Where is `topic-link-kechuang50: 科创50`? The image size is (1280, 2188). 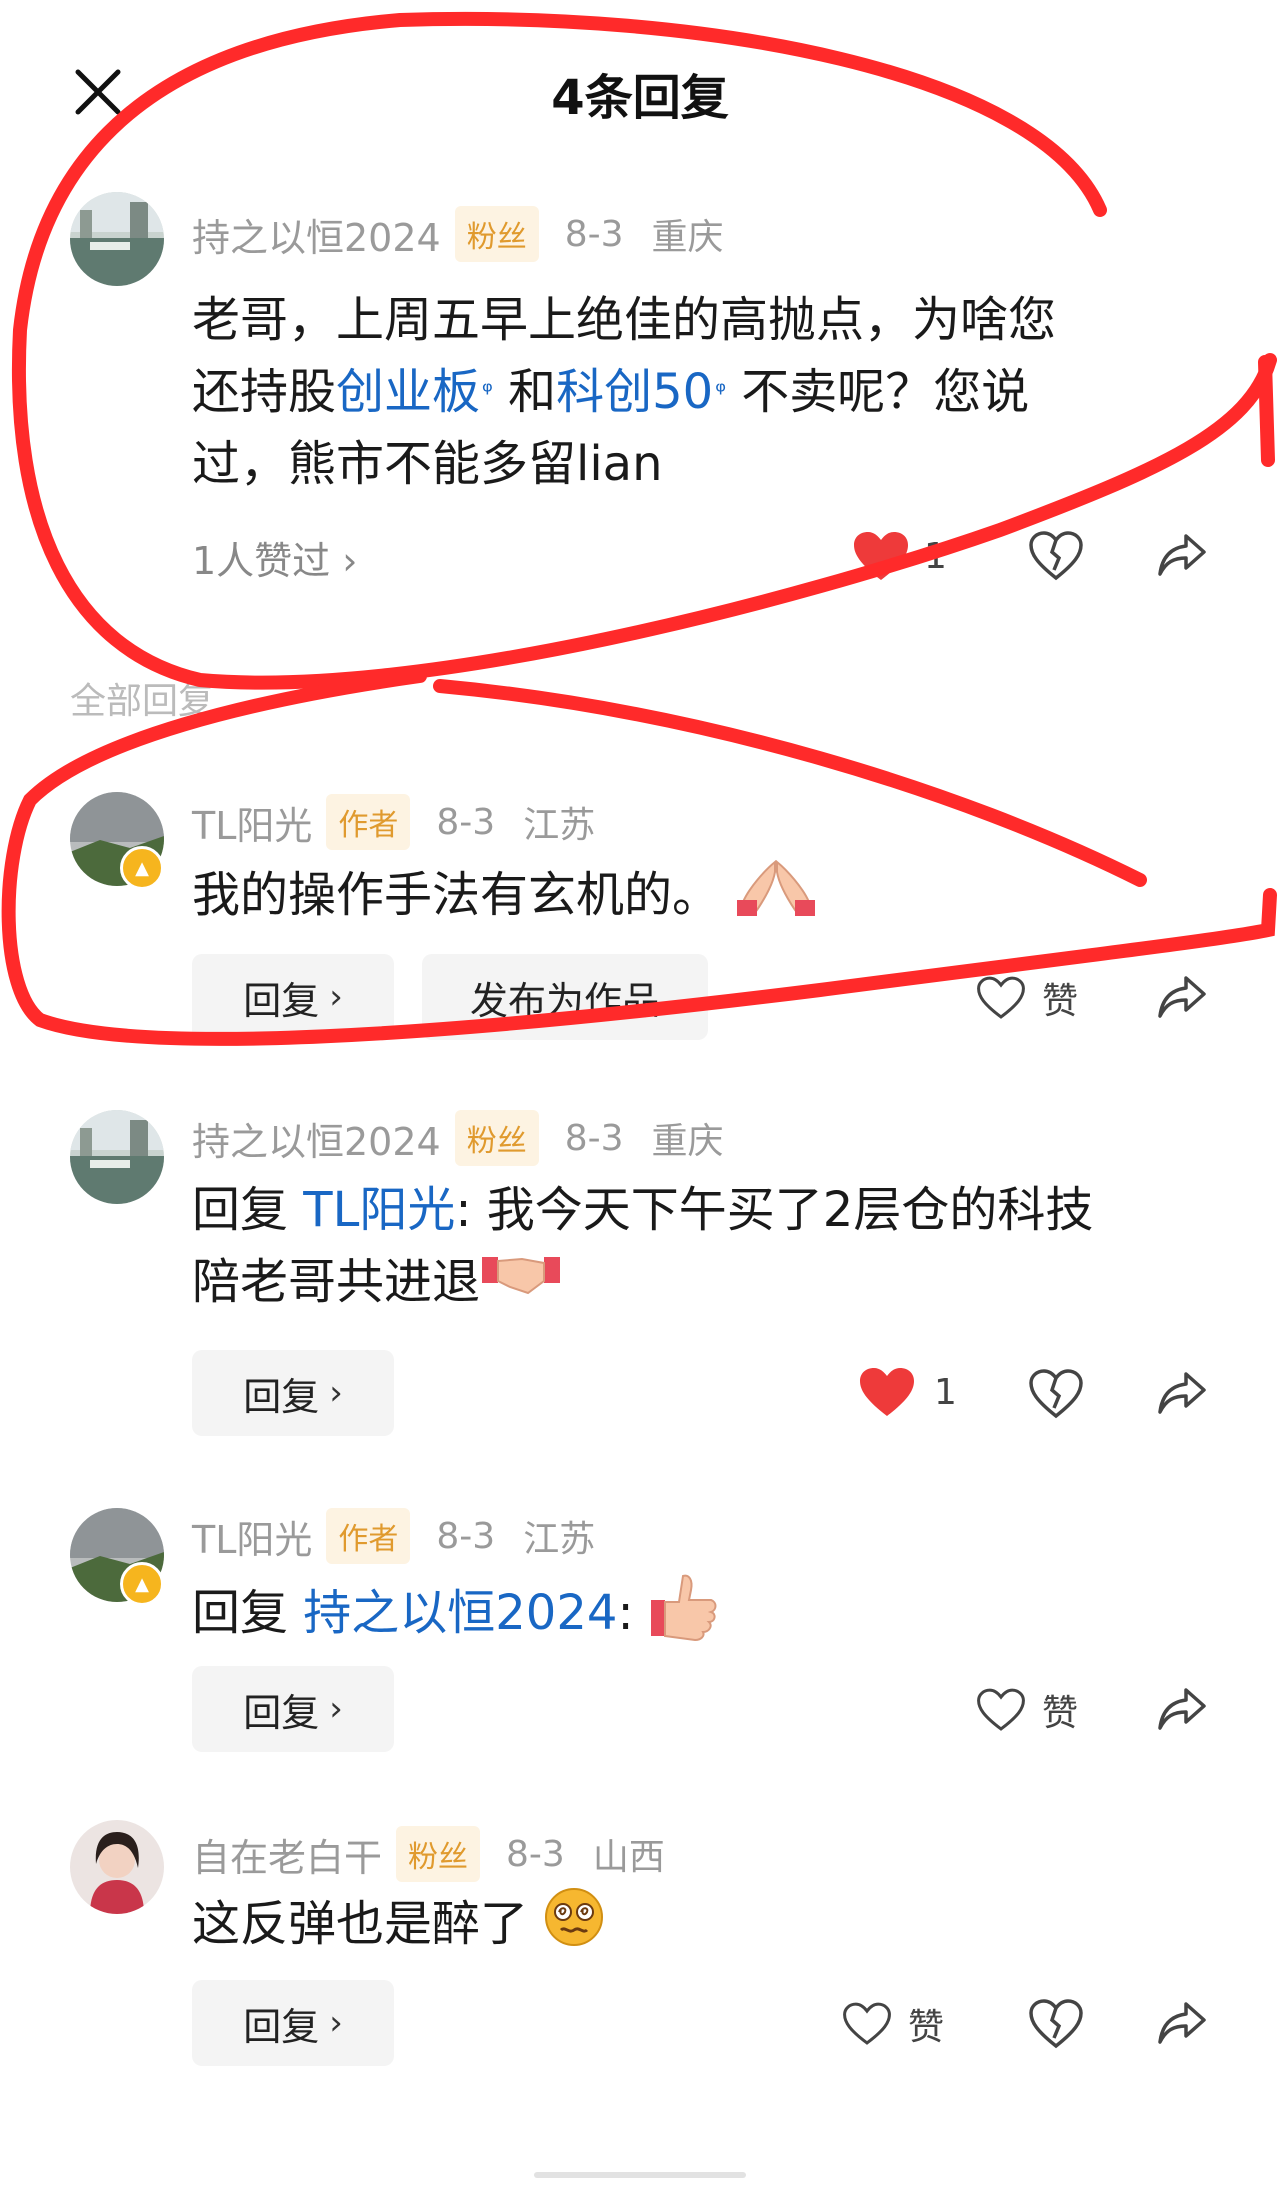 topic-link-kechuang50: 科创50 is located at coordinates (634, 392).